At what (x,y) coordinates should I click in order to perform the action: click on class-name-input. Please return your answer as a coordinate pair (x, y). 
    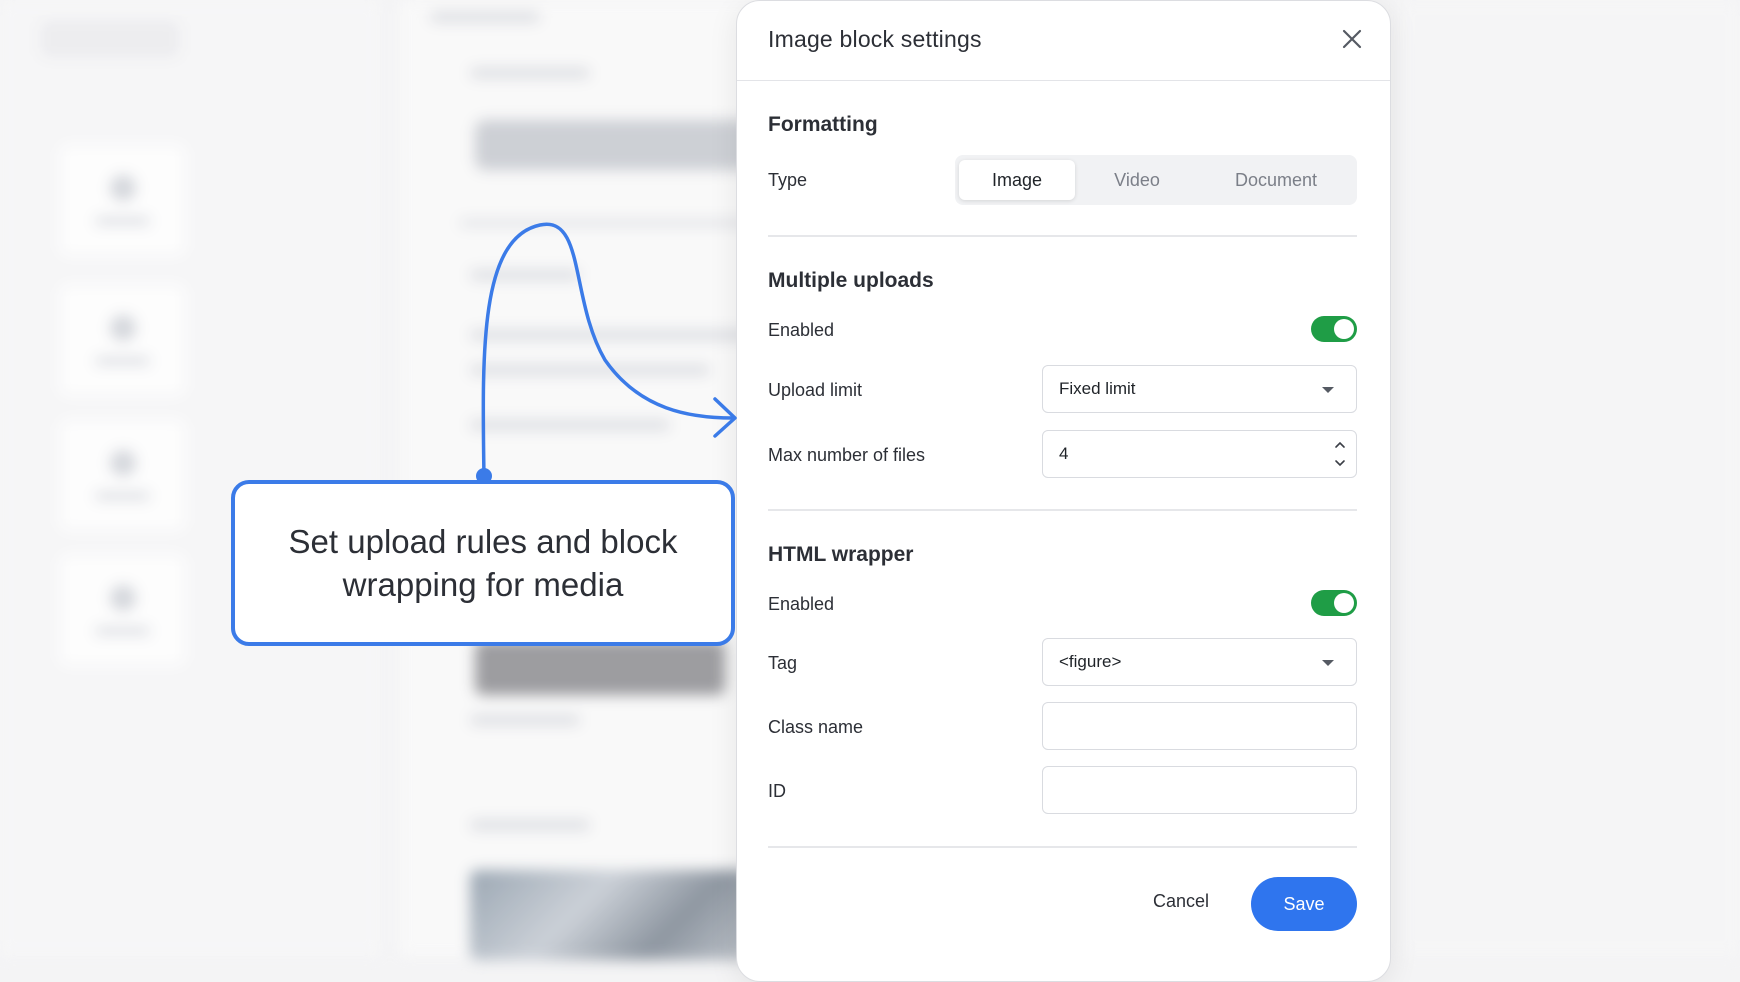
    Looking at the image, I should click on (1199, 726).